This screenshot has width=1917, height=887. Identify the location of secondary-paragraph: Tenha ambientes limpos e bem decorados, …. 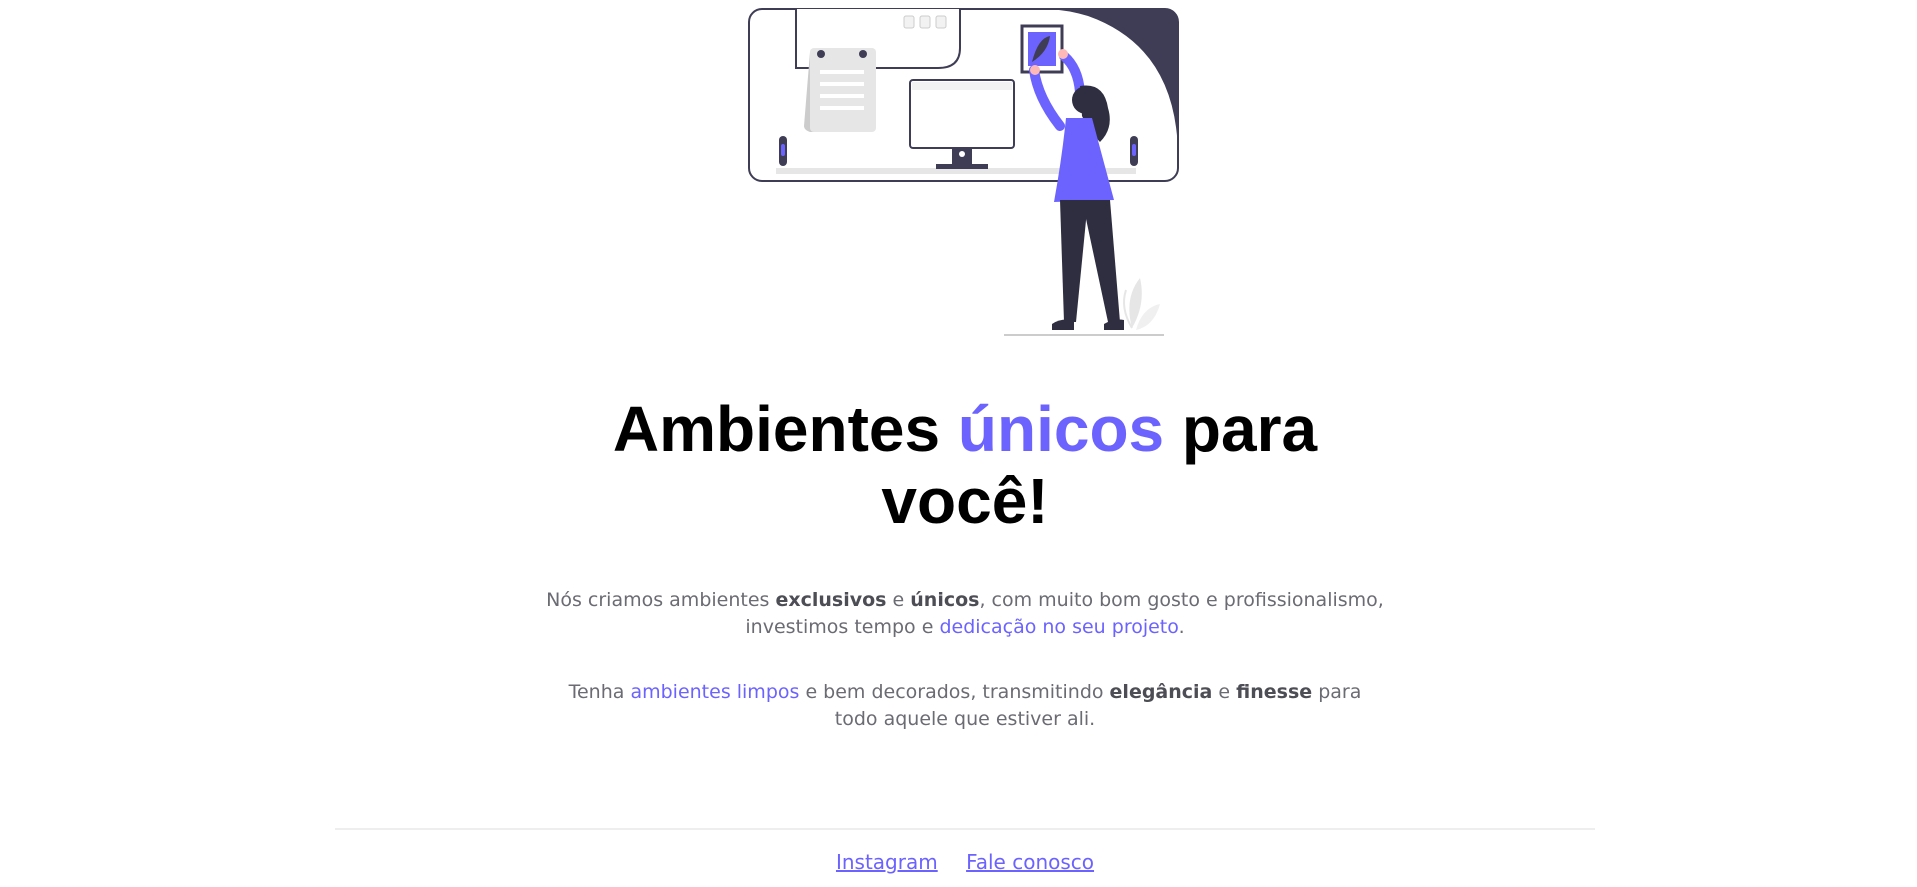
(958, 706).